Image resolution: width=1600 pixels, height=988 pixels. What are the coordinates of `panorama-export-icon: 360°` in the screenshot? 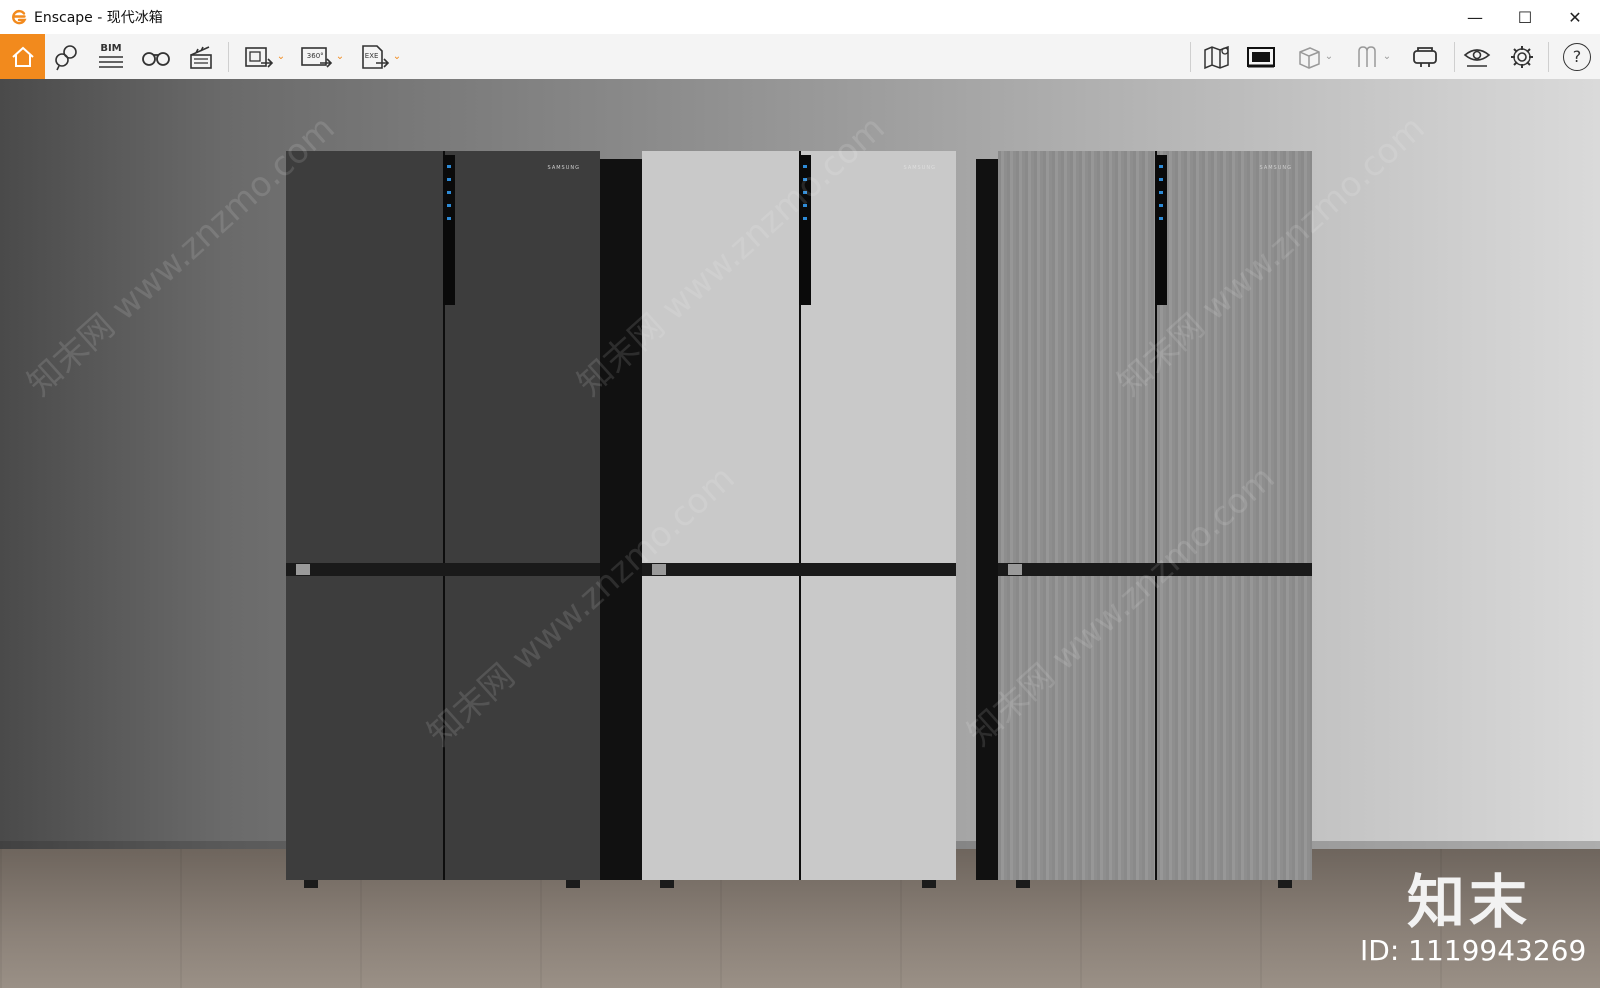 It's located at (317, 57).